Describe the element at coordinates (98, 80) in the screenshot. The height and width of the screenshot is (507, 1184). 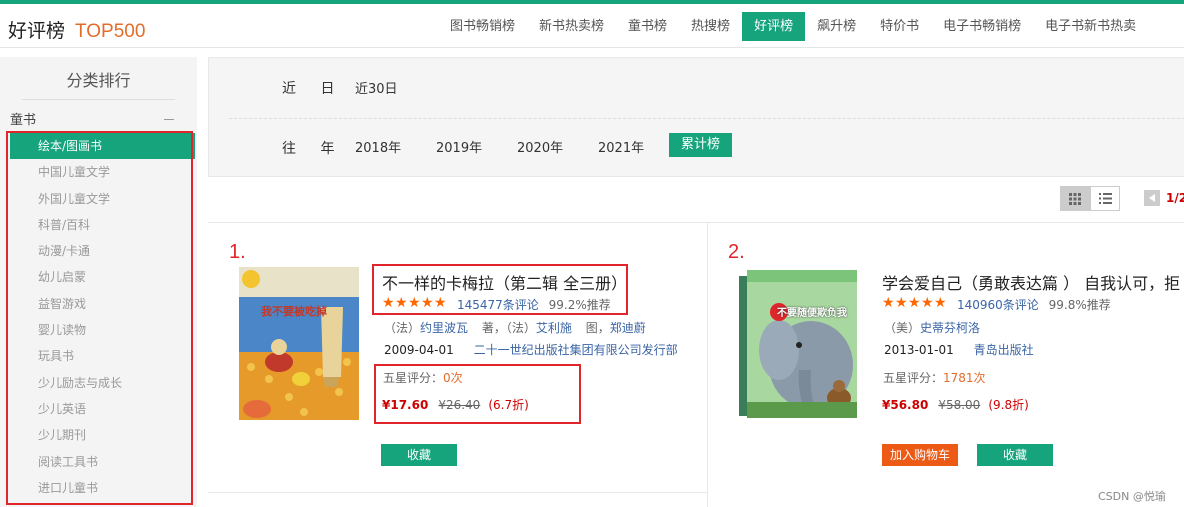
I see `sidebar-title: 分类排行` at that location.